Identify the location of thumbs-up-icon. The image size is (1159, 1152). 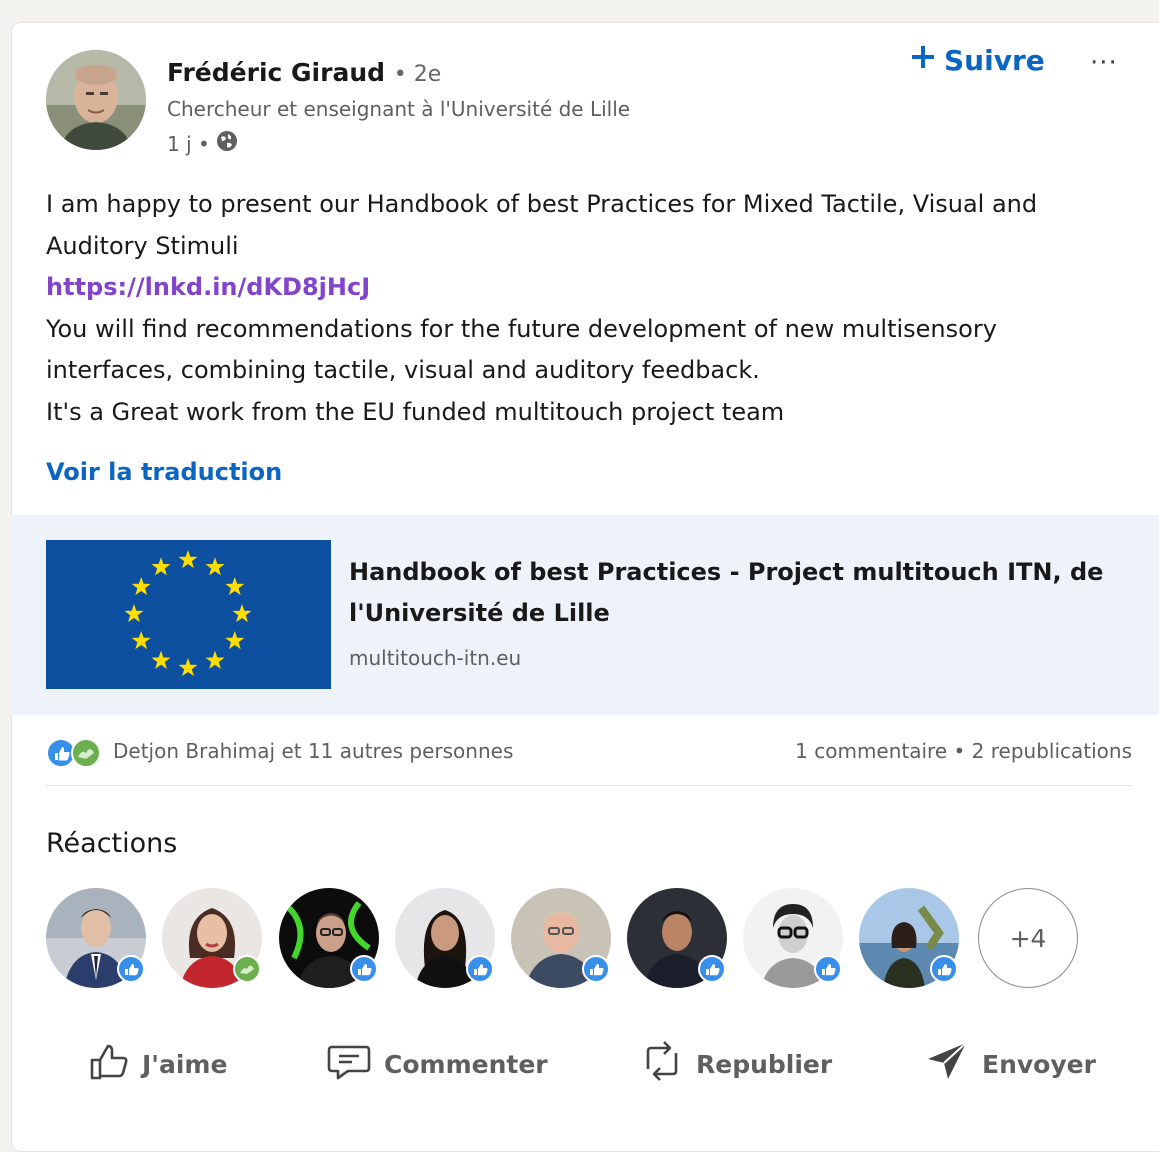
(109, 1064).